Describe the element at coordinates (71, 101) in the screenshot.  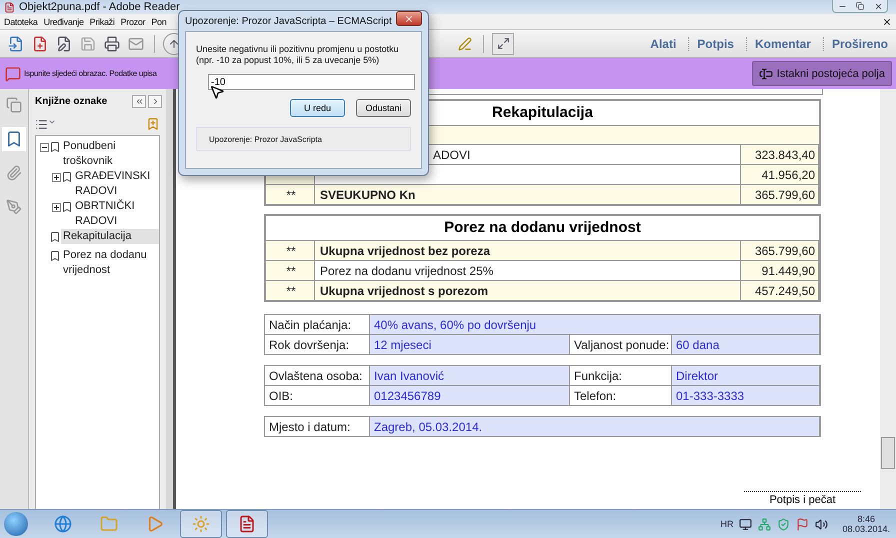
I see `panel-title: Knjižne oznake` at that location.